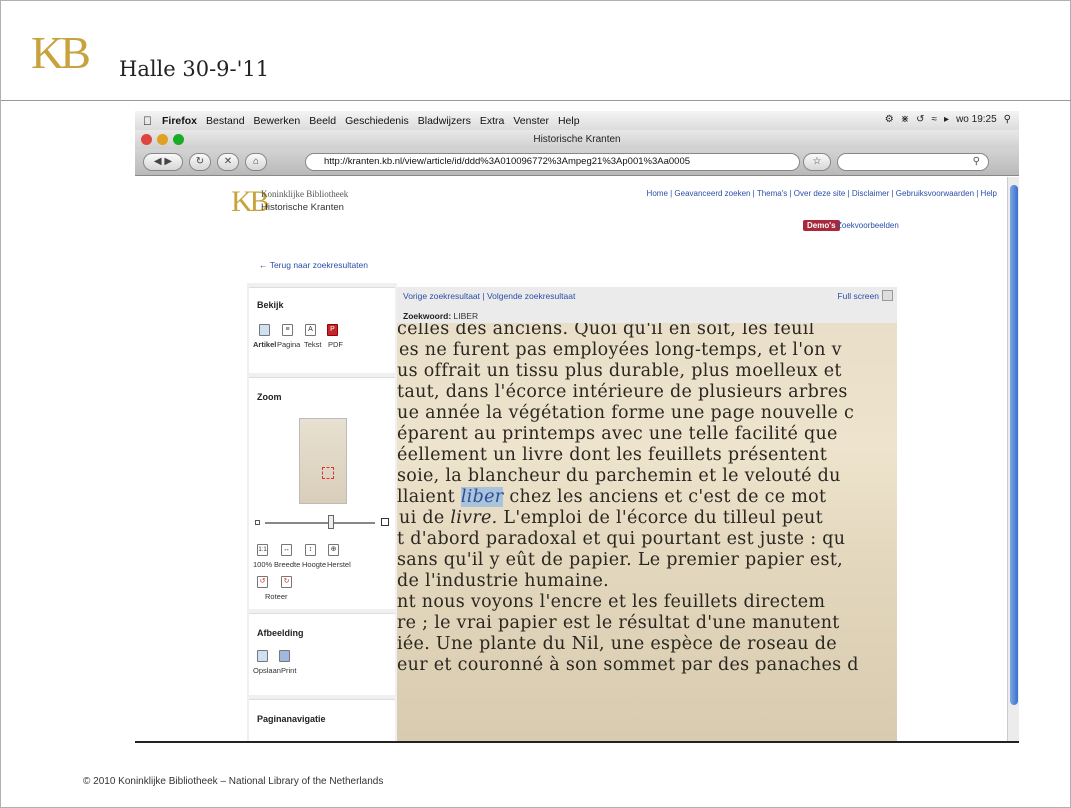 The height and width of the screenshot is (808, 1071). Describe the element at coordinates (287, 564) in the screenshot. I see `zoom-label-breedte: Breedte` at that location.